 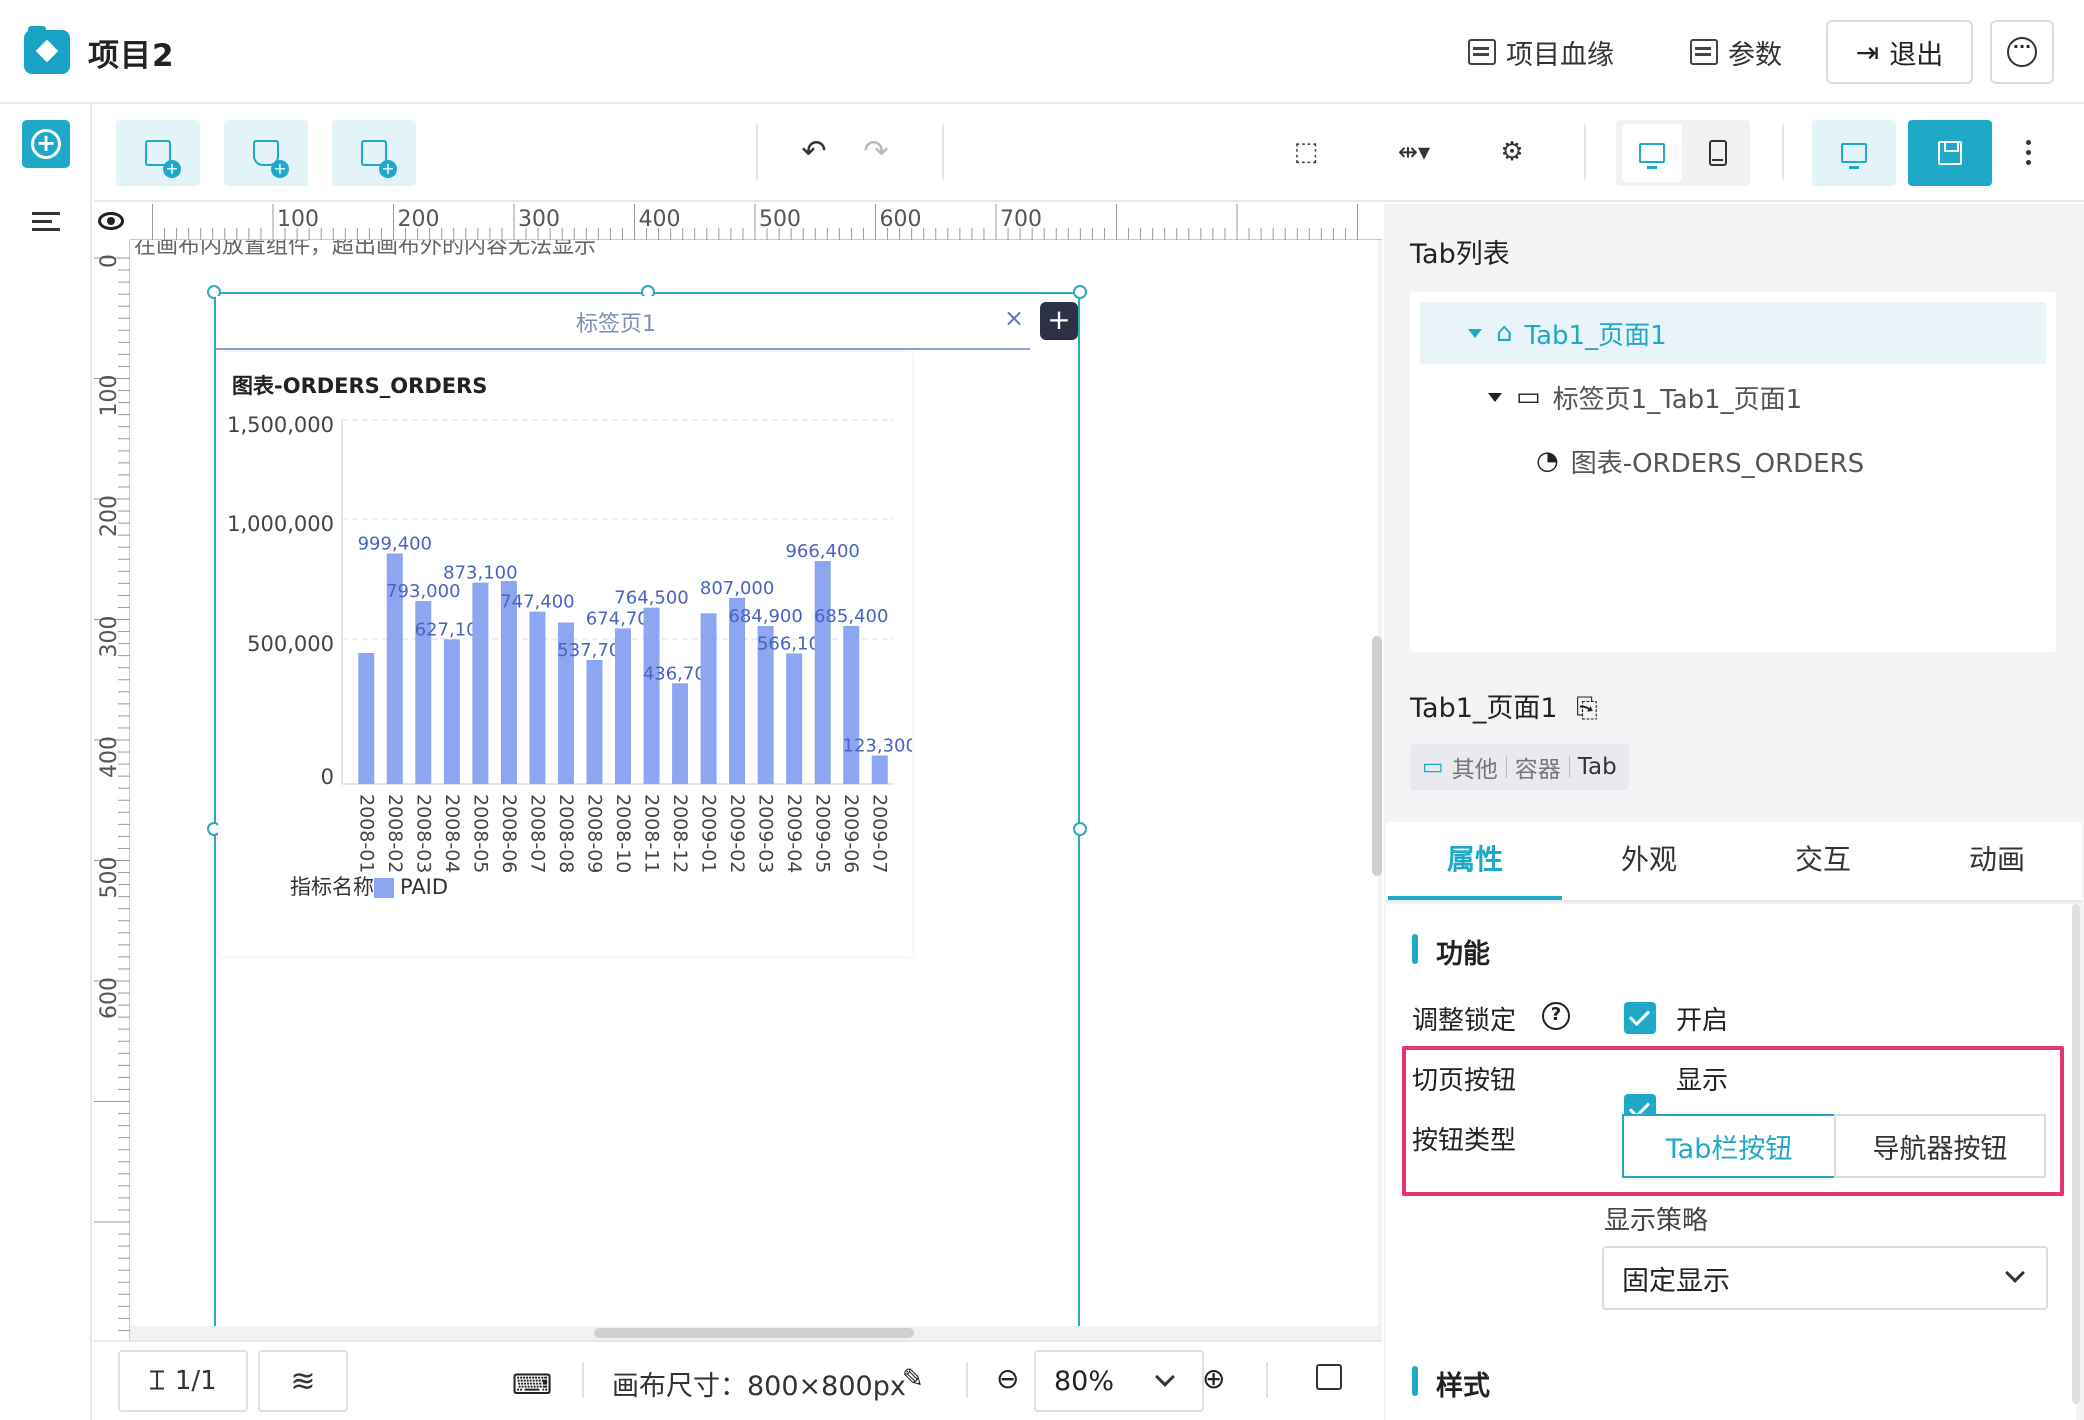 What do you see at coordinates (1823, 858) in the screenshot?
I see `tab-interaction: 交互` at bounding box center [1823, 858].